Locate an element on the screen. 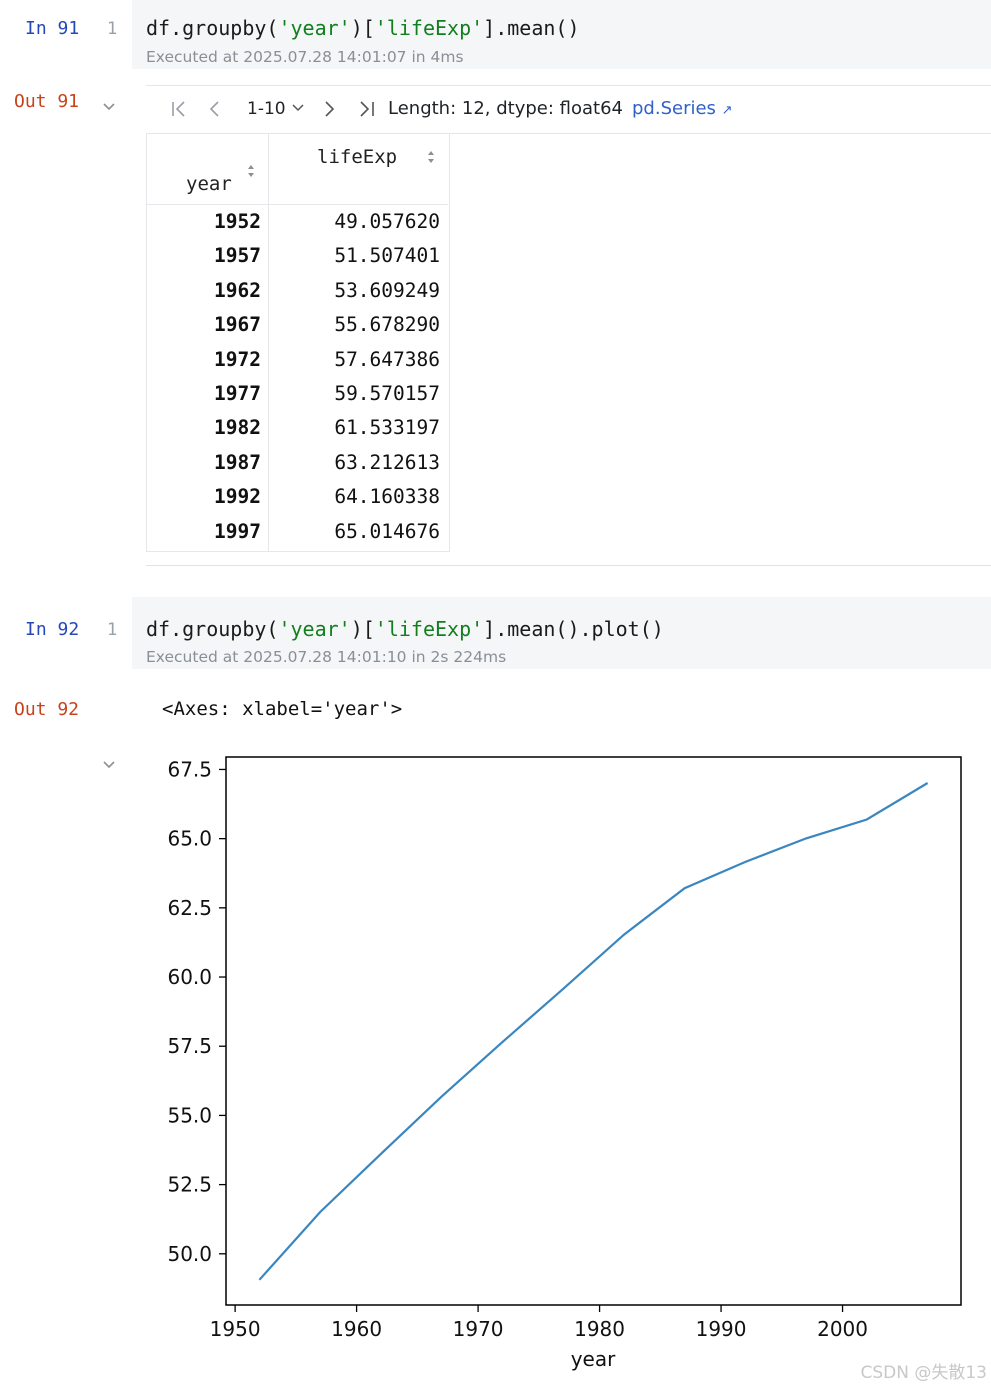  y-tick-label: 50.0 is located at coordinates (189, 1254).